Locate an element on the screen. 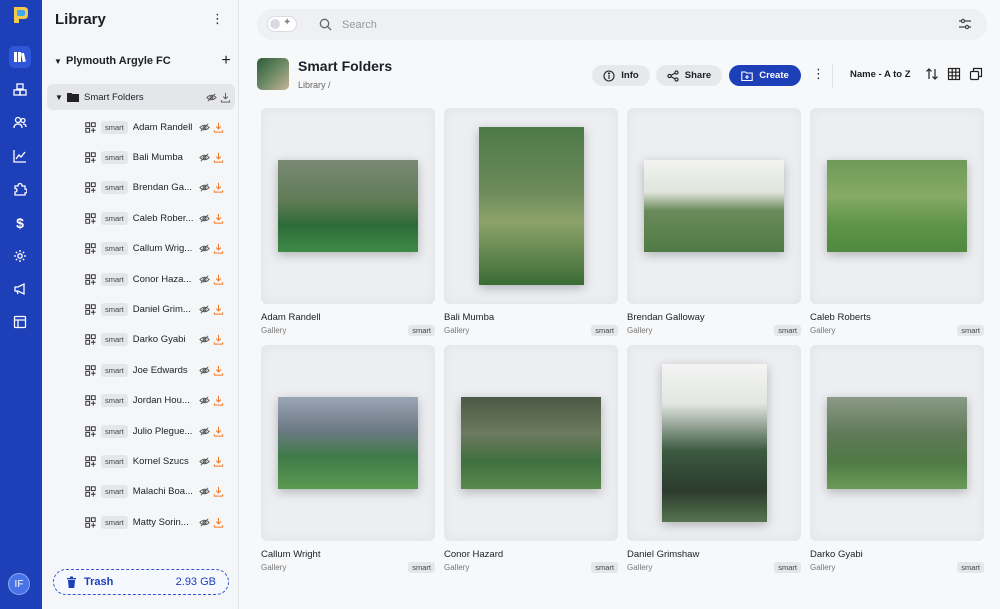 The image size is (1000, 609). sidebar-smart-folder-item: smart Kornel Szucs is located at coordinates (140, 461).